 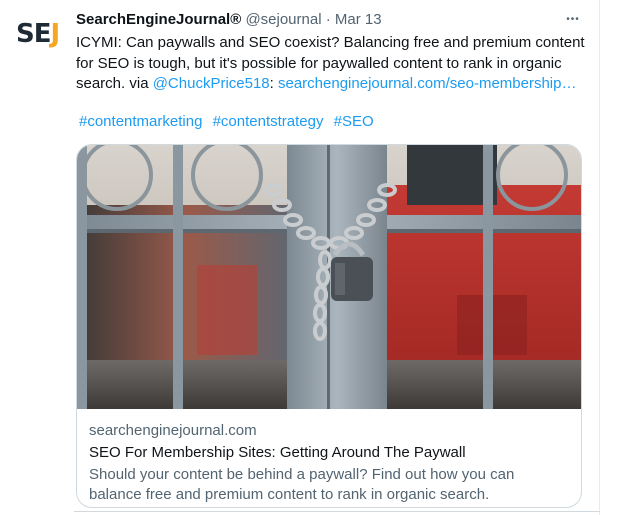 What do you see at coordinates (140, 121) in the screenshot?
I see `hashtag-link: #contentmarketing` at bounding box center [140, 121].